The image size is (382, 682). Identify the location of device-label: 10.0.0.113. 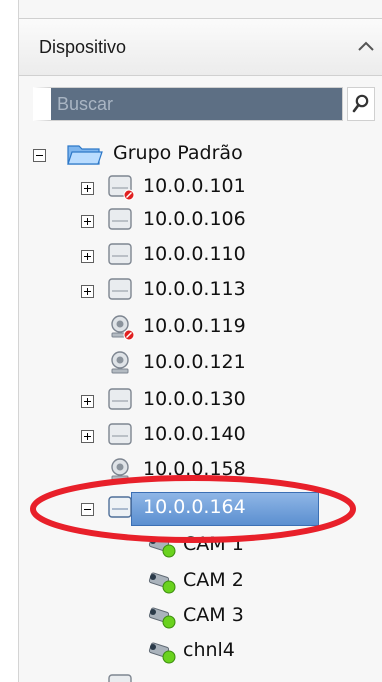
(194, 289).